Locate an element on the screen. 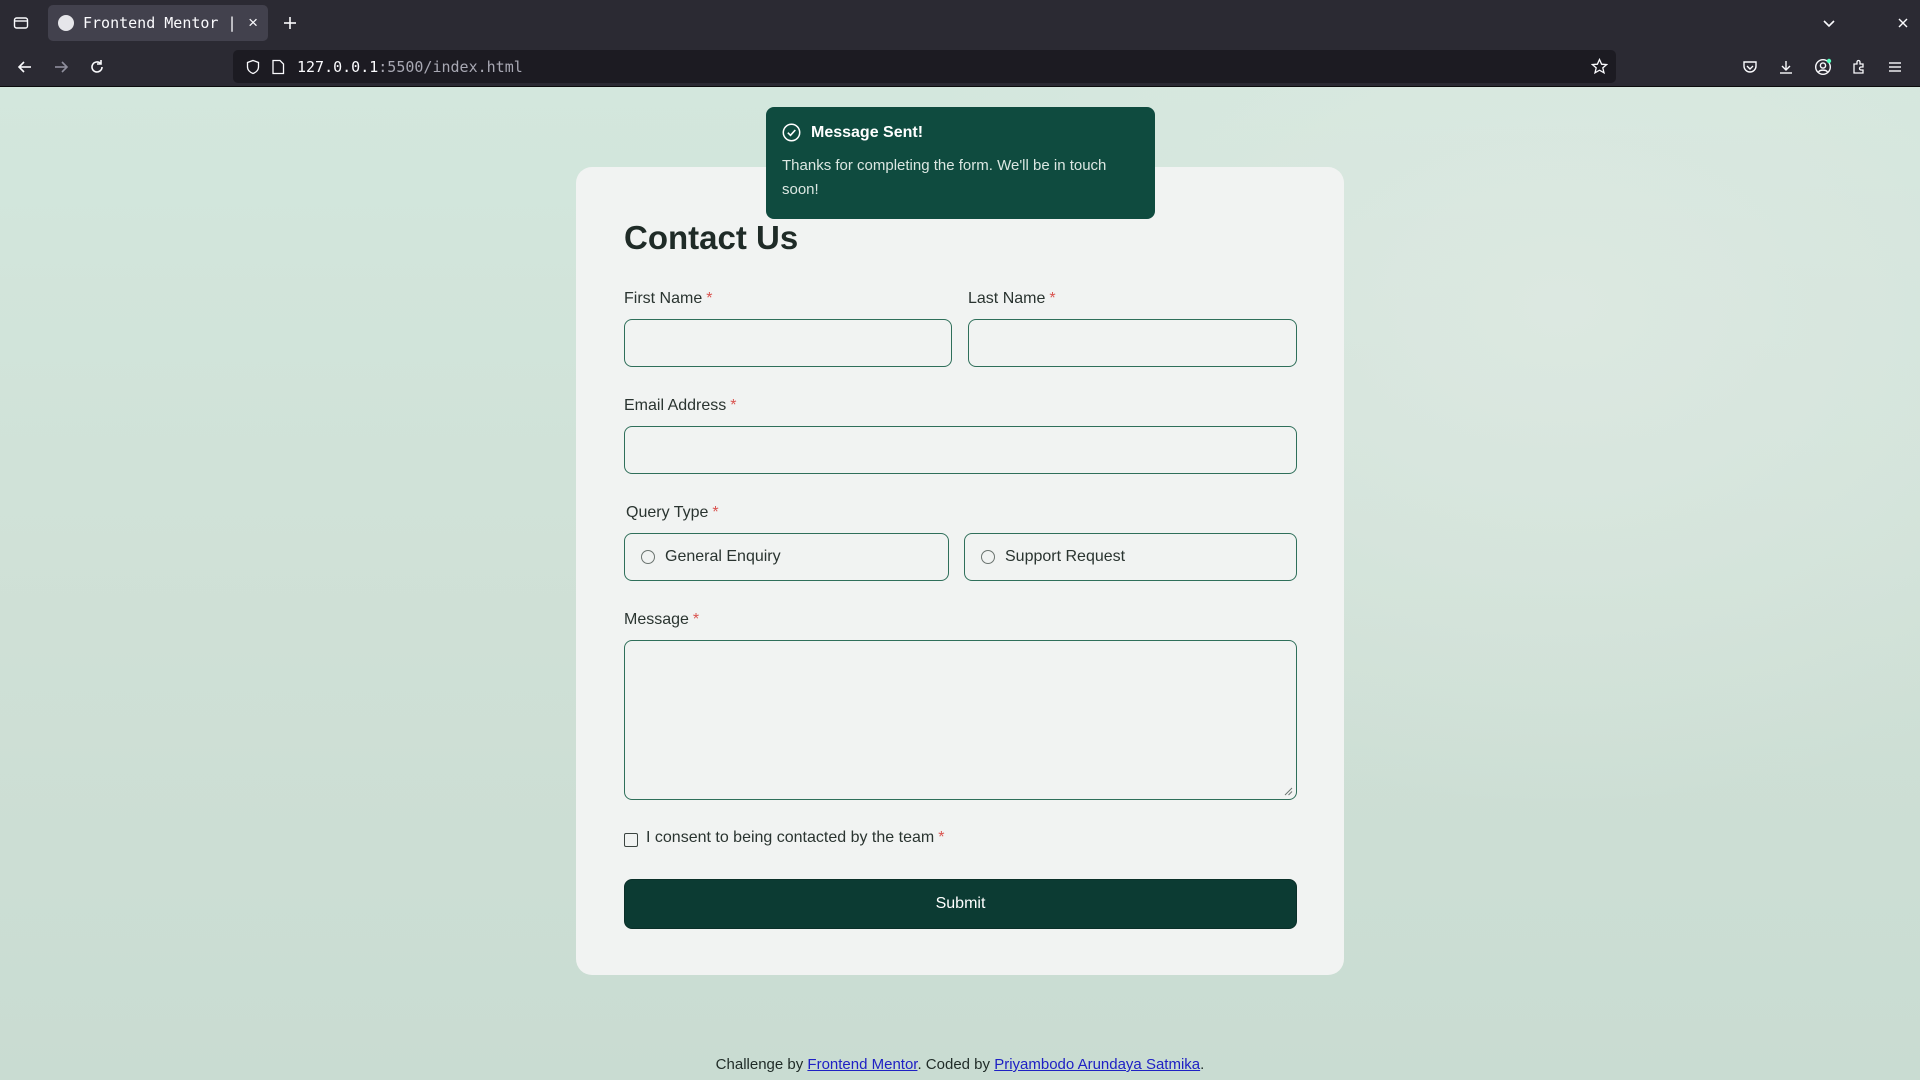 Image resolution: width=1920 pixels, height=1080 pixels. footer-middle: . Coded by is located at coordinates (956, 1064).